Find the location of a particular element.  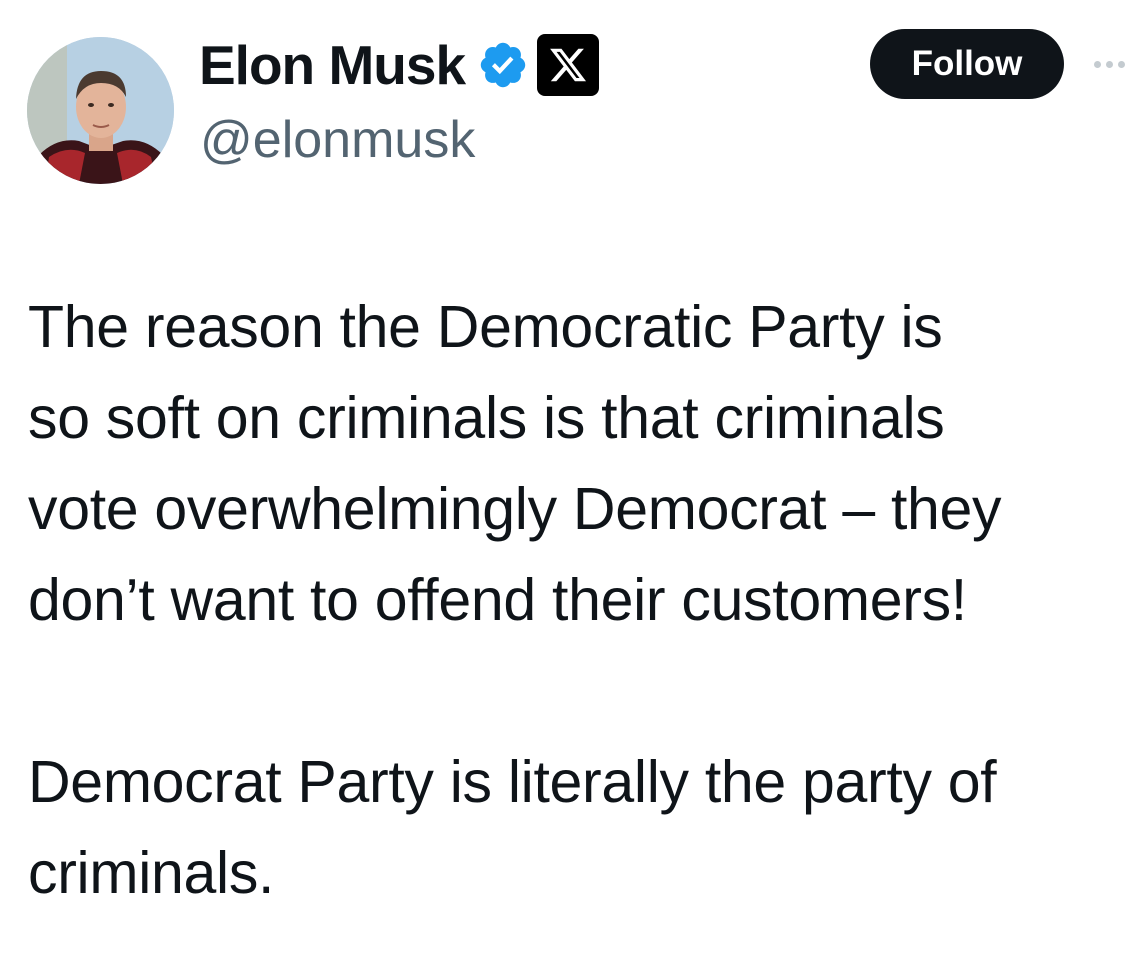

profile-photo is located at coordinates (100, 110).